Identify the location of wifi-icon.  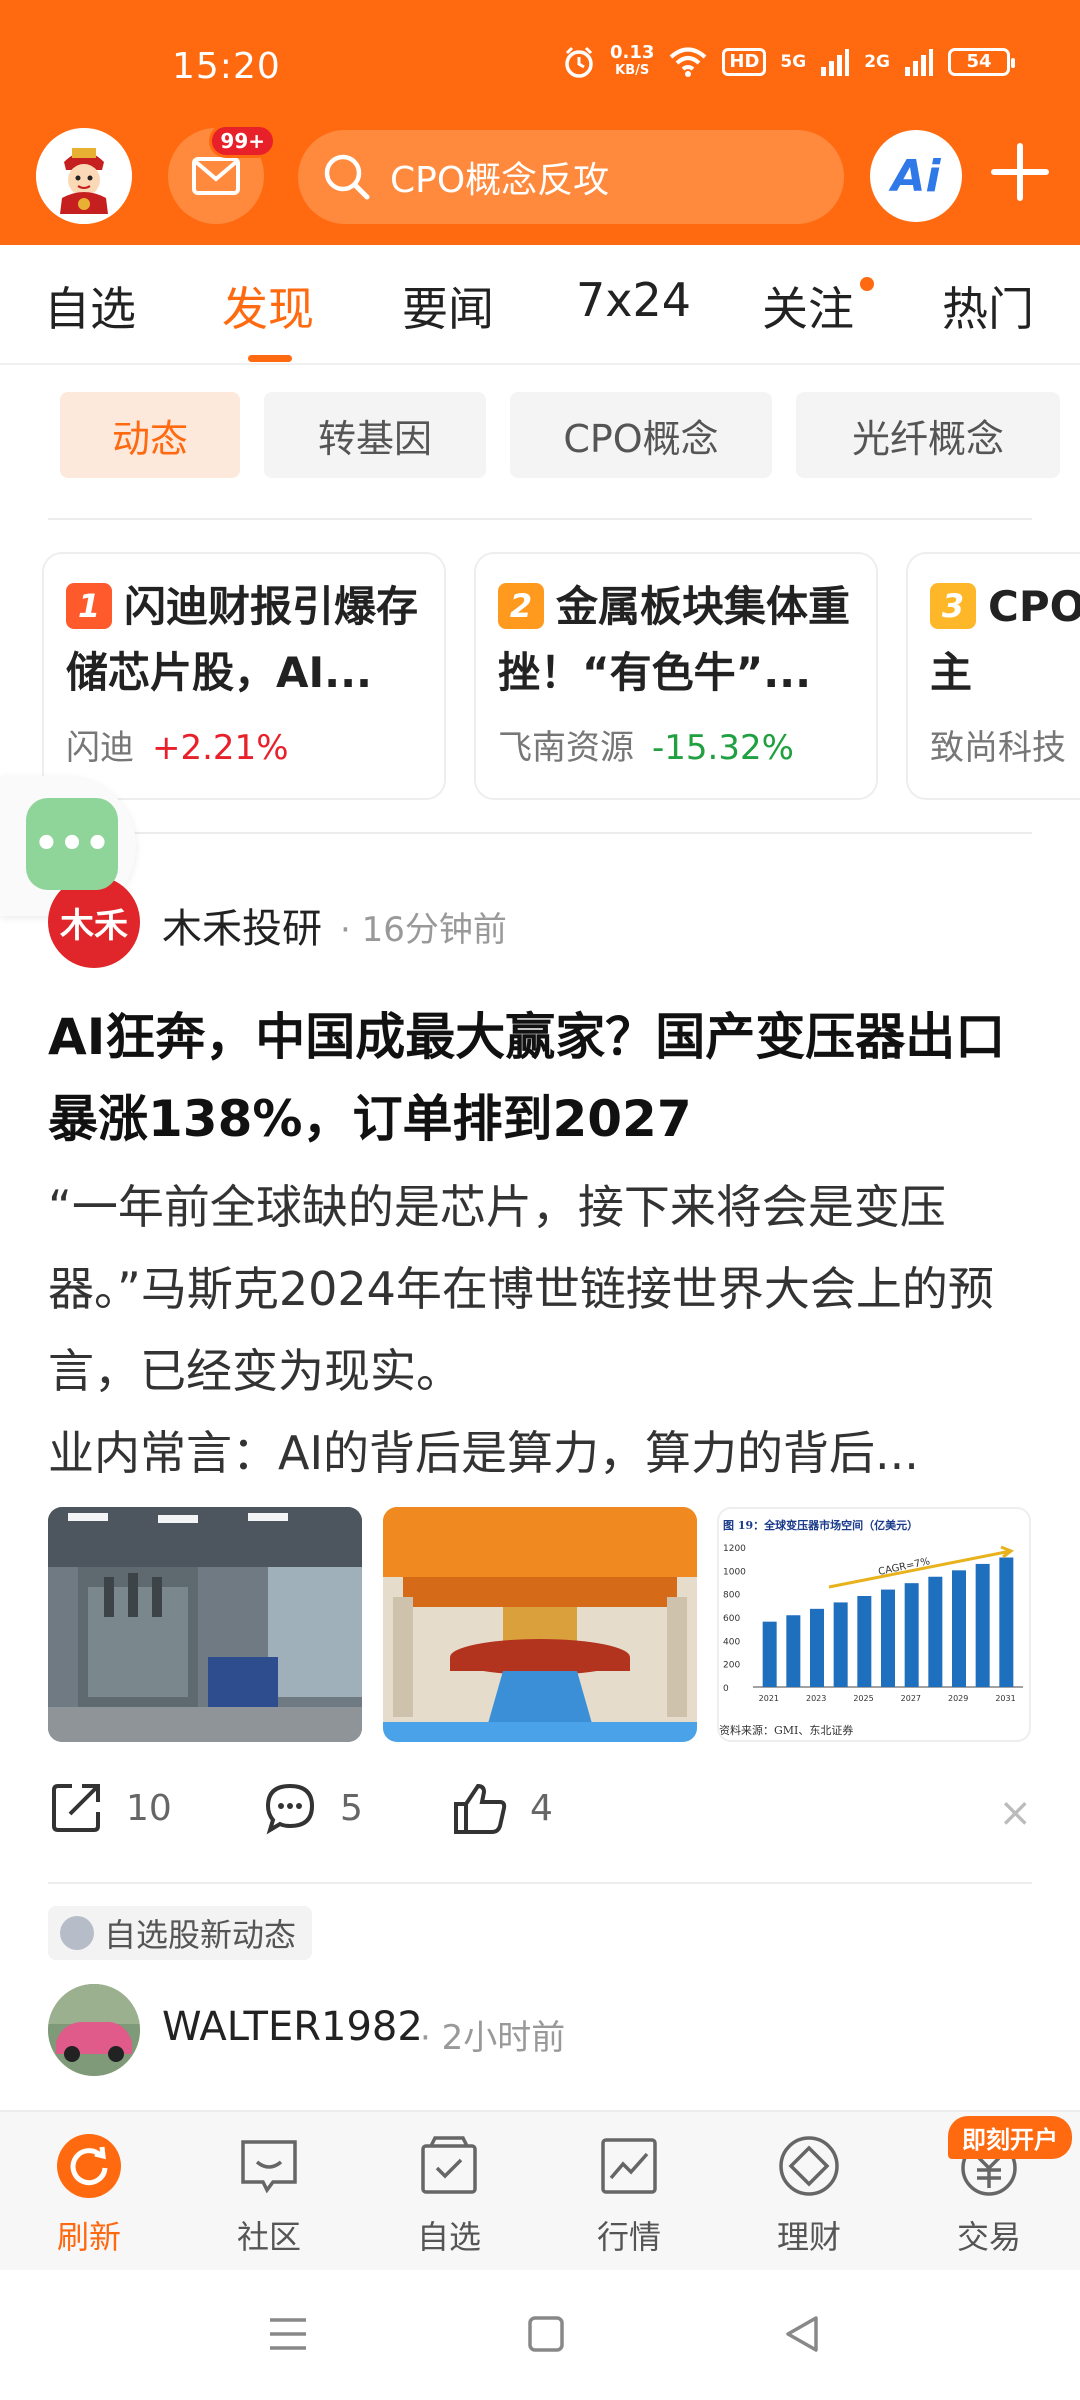
(688, 62).